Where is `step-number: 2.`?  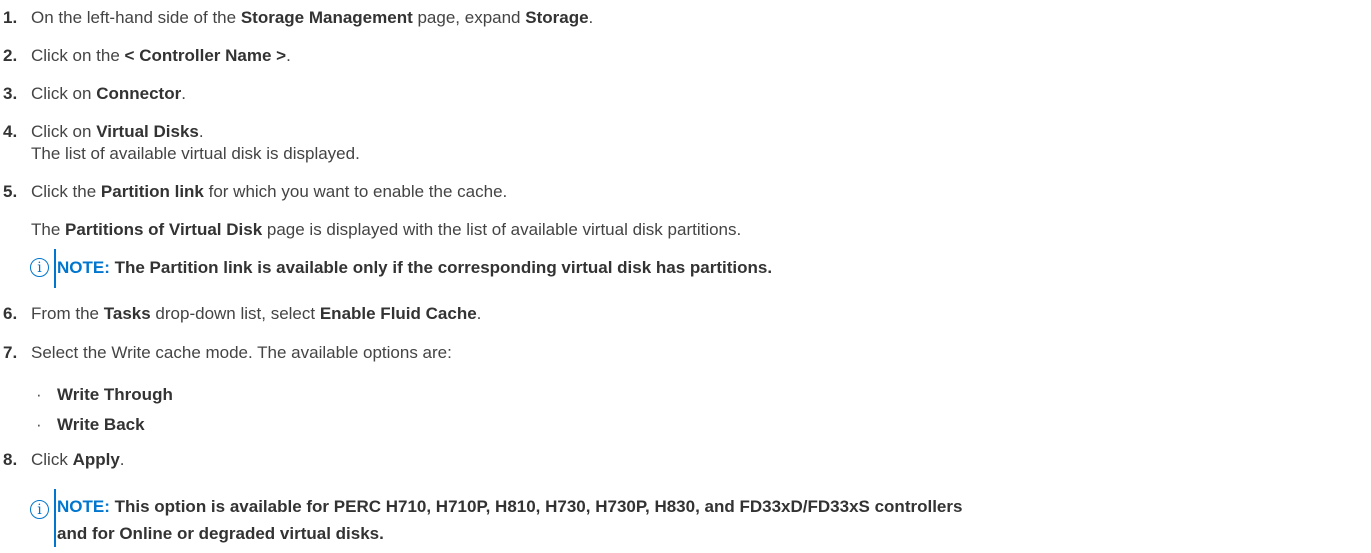
step-number: 2. is located at coordinates (10, 55).